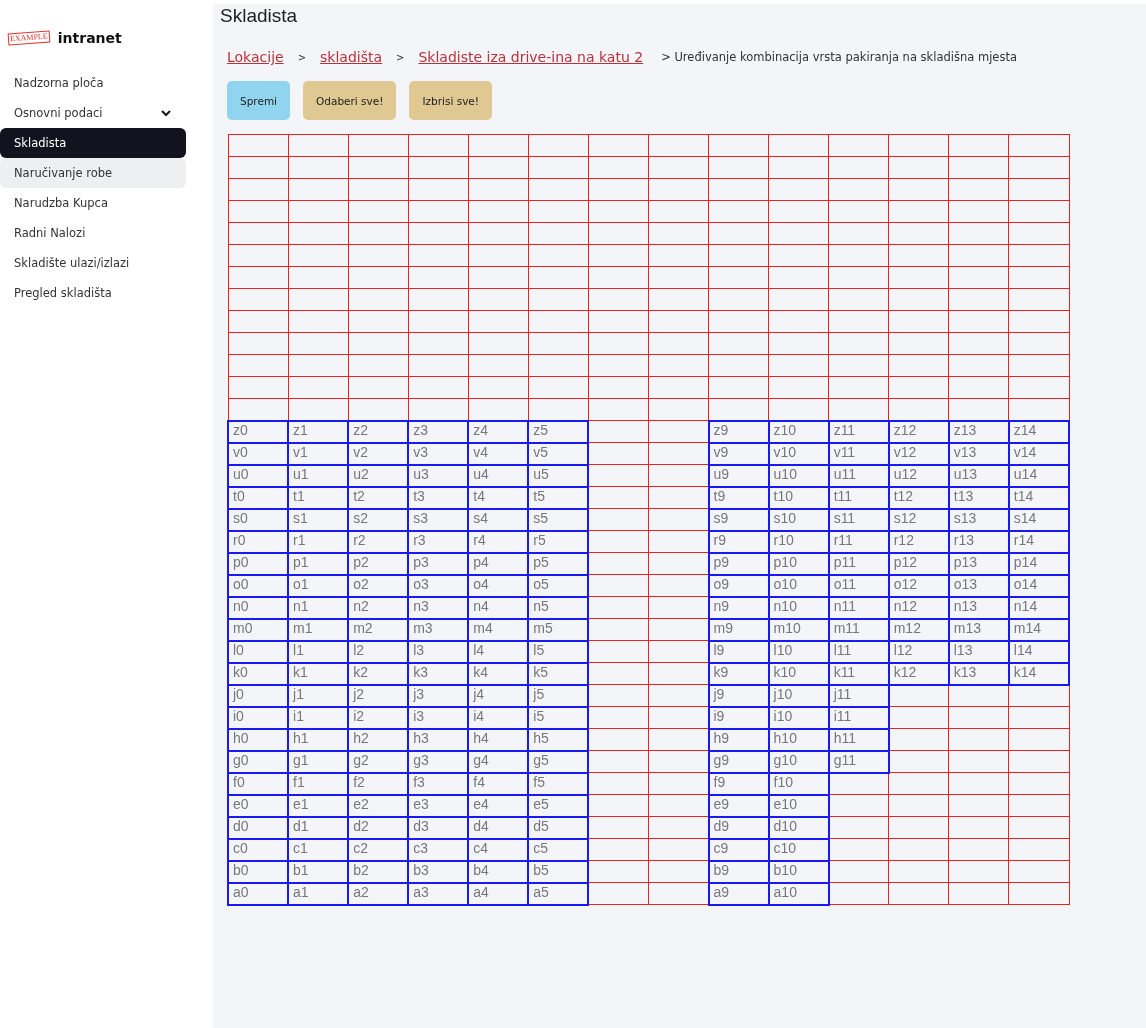  Describe the element at coordinates (93, 233) in the screenshot. I see `menu-item: Radni Nalozi` at that location.